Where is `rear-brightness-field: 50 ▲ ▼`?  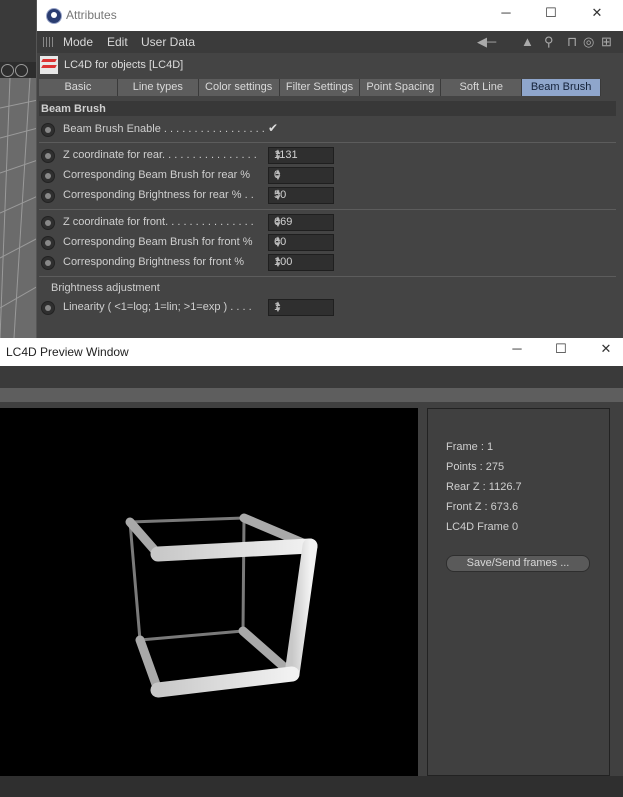
rear-brightness-field: 50 ▲ ▼ is located at coordinates (301, 195).